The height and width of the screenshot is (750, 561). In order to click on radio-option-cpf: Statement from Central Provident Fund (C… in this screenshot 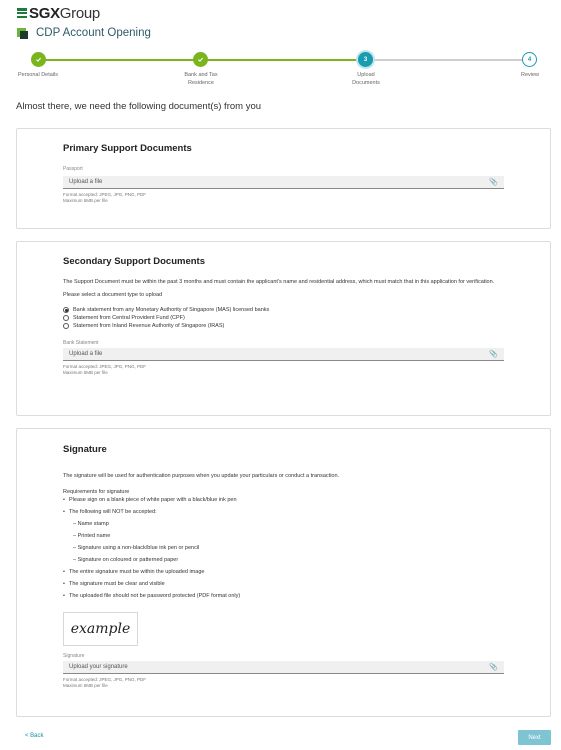, I will do `click(283, 318)`.